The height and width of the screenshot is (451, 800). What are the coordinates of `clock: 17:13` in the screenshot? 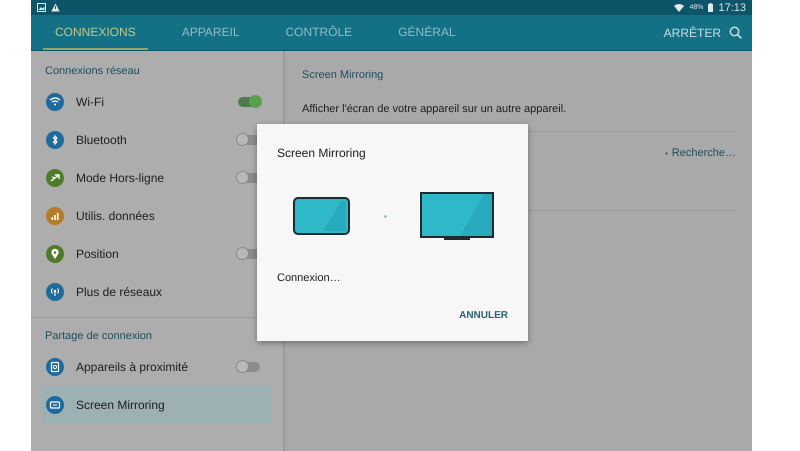 It's located at (732, 8).